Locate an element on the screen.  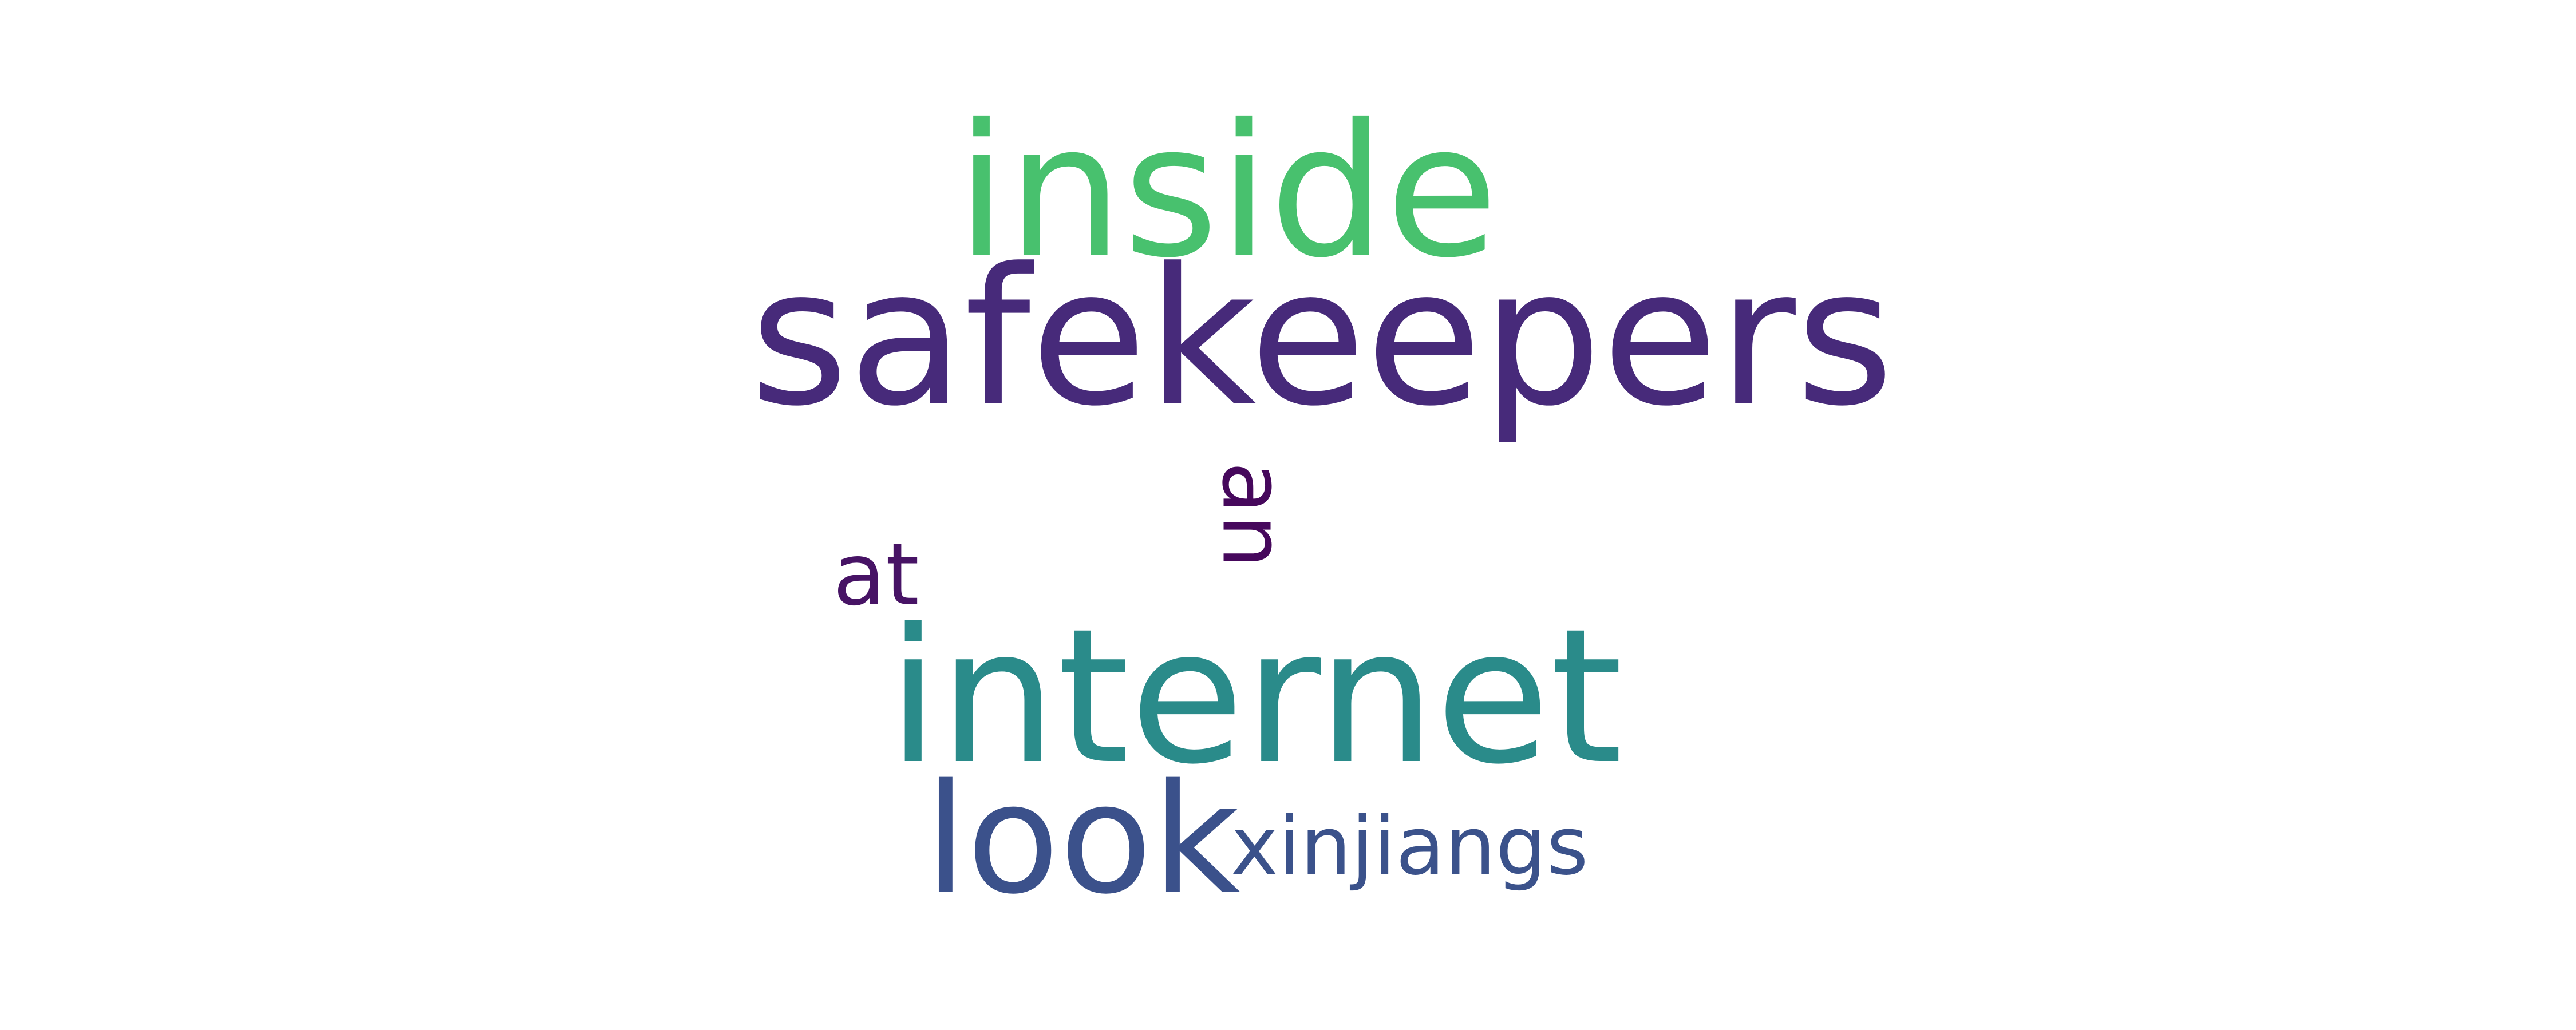
word-safekeepers: safekeepers is located at coordinates (1322, 337).